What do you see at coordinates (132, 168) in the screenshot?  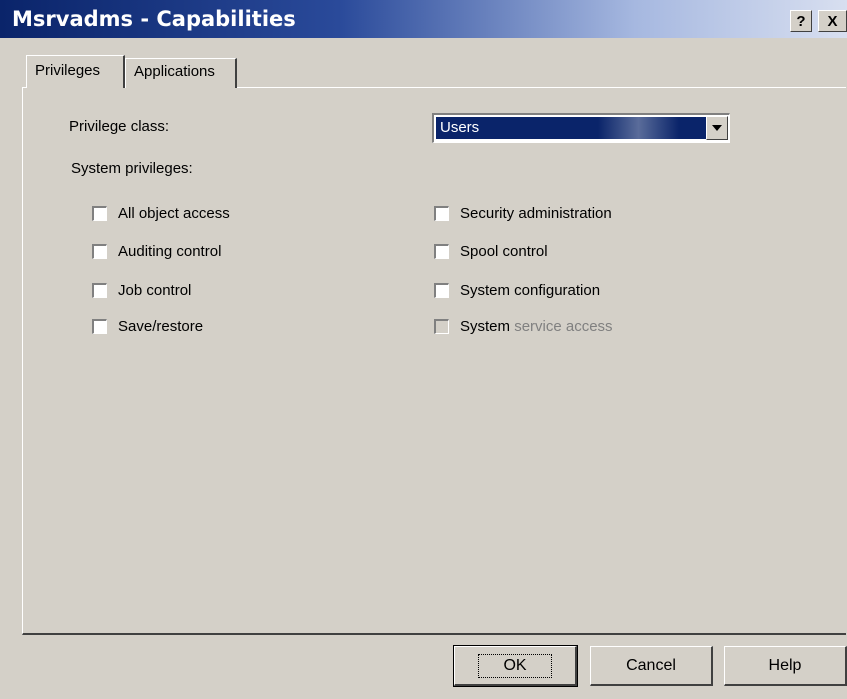 I see `system-privileges-label: System privileges:` at bounding box center [132, 168].